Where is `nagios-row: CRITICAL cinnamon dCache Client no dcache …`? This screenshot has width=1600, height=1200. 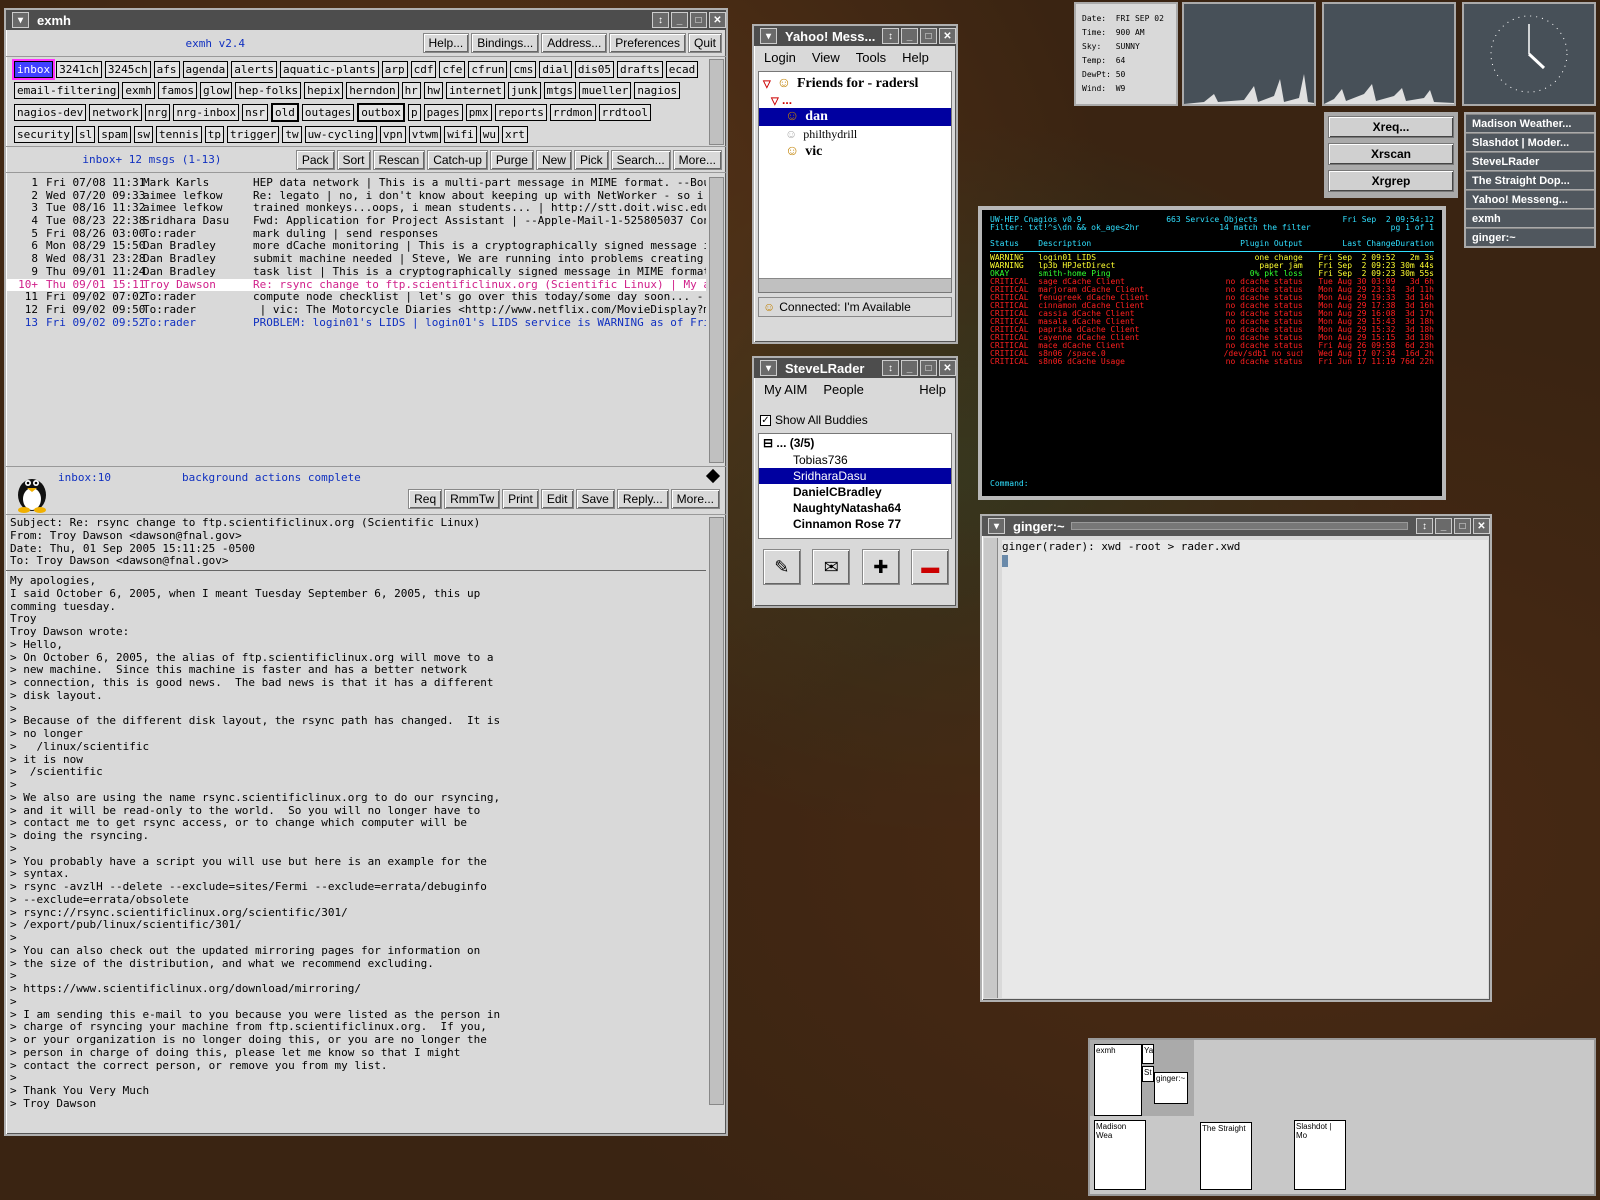
nagios-row: CRITICAL cinnamon dCache Client no dcache … is located at coordinates (1212, 306).